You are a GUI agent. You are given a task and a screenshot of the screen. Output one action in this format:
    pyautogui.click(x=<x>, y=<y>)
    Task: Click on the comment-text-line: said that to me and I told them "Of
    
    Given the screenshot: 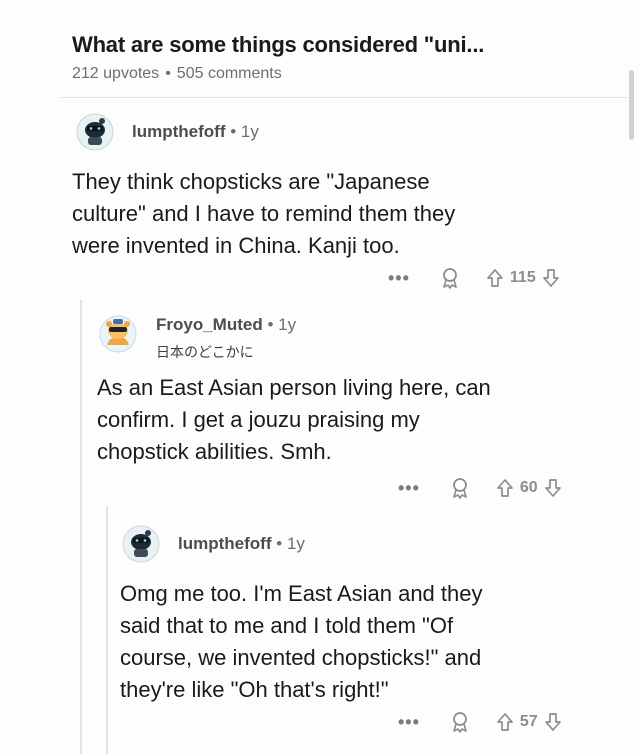 What is the action you would take?
    pyautogui.click(x=287, y=625)
    